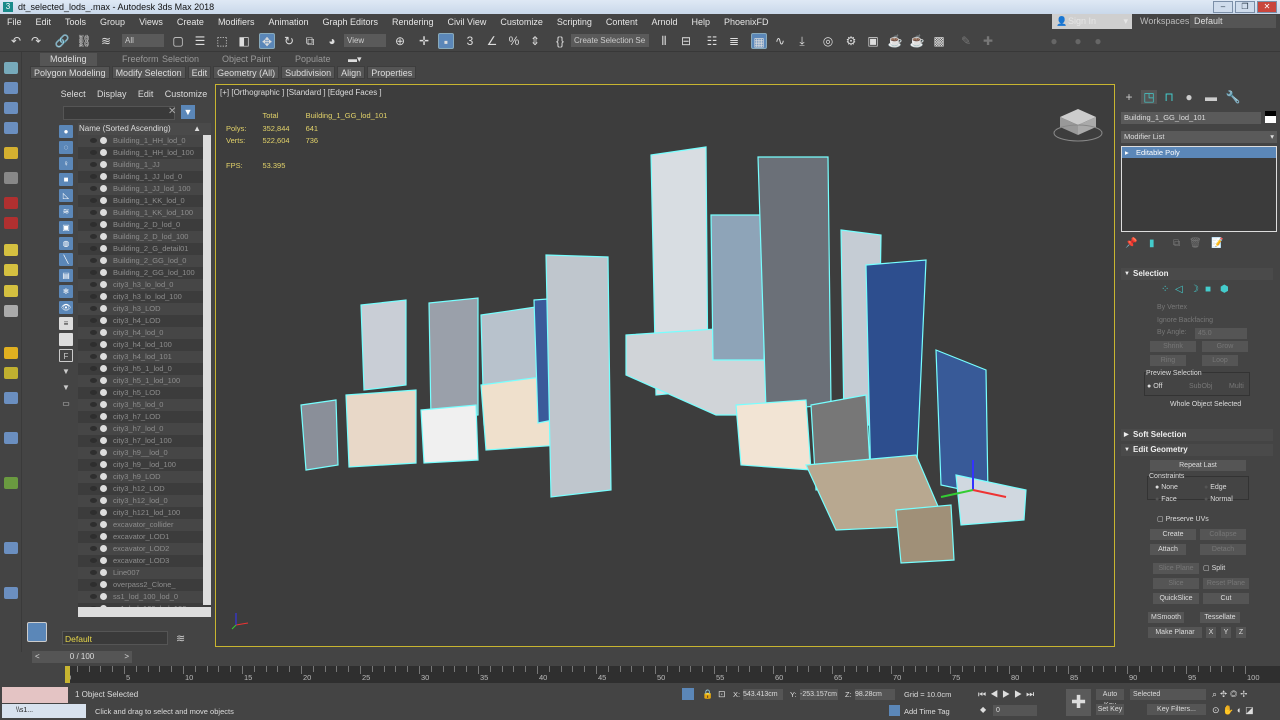 The image size is (1280, 720). What do you see at coordinates (917, 41) in the screenshot?
I see `render-activeshade-icon: ☕` at bounding box center [917, 41].